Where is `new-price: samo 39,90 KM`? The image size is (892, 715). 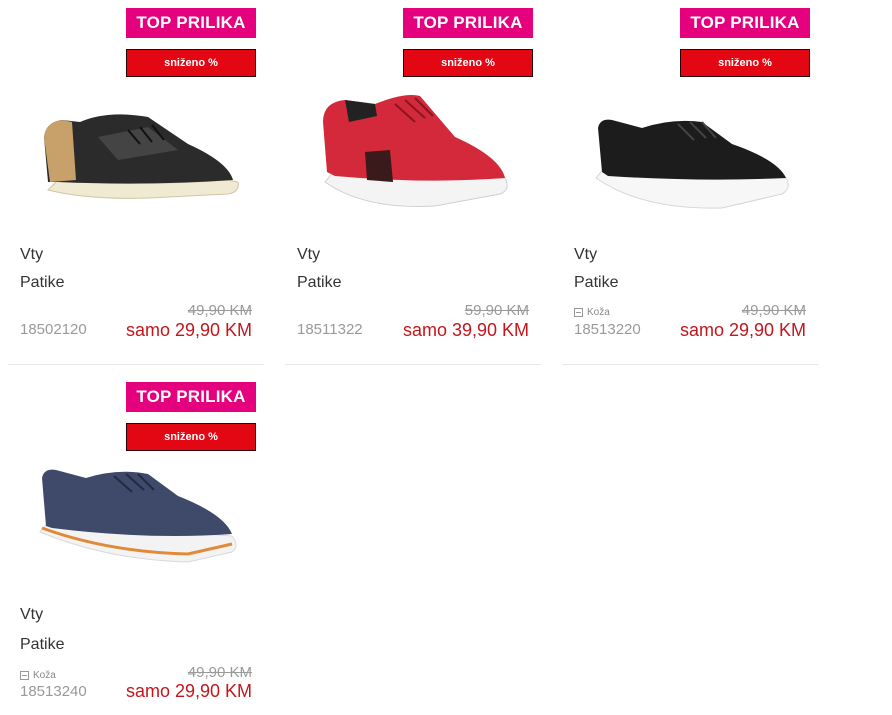
new-price: samo 39,90 KM is located at coordinates (465, 330).